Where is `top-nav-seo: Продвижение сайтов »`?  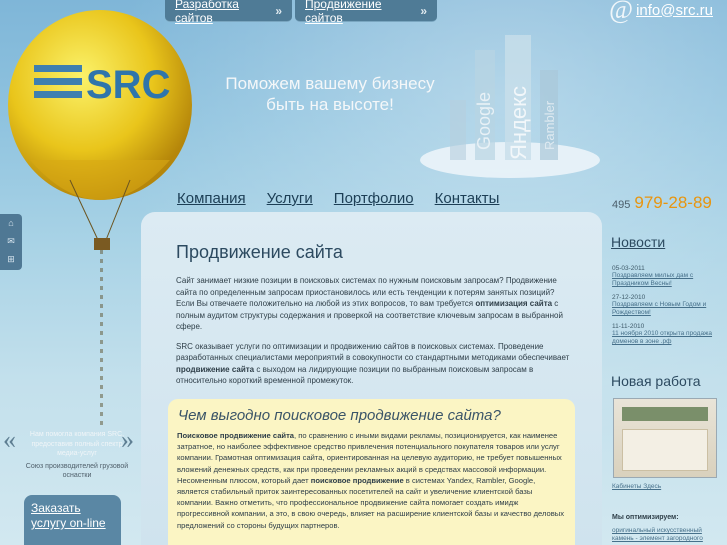 top-nav-seo: Продвижение сайтов » is located at coordinates (366, 12).